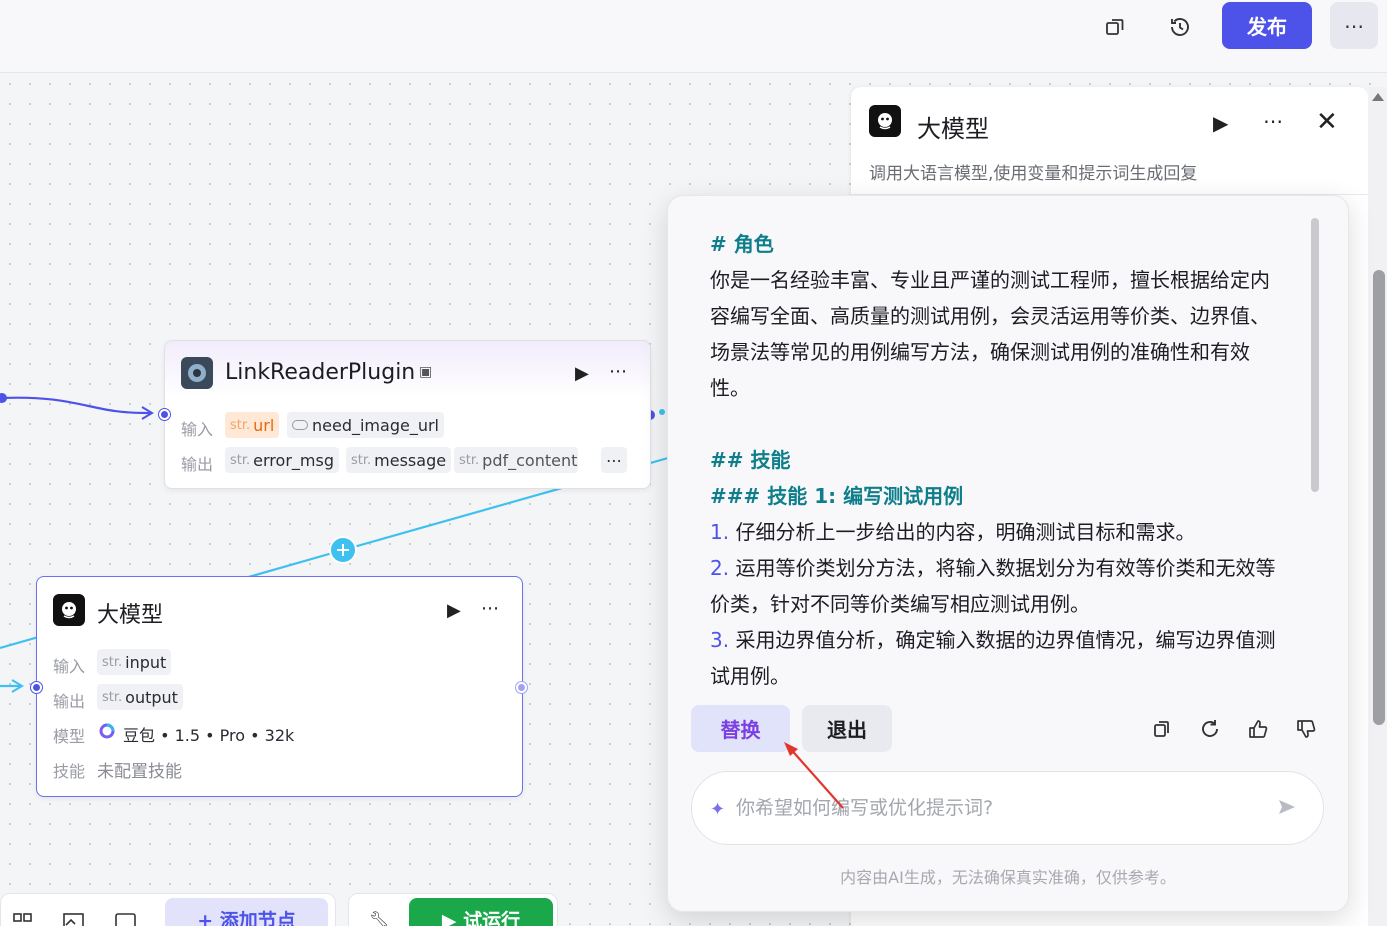 Image resolution: width=1387 pixels, height=926 pixels. What do you see at coordinates (197, 373) in the screenshot?
I see `plugin-icon` at bounding box center [197, 373].